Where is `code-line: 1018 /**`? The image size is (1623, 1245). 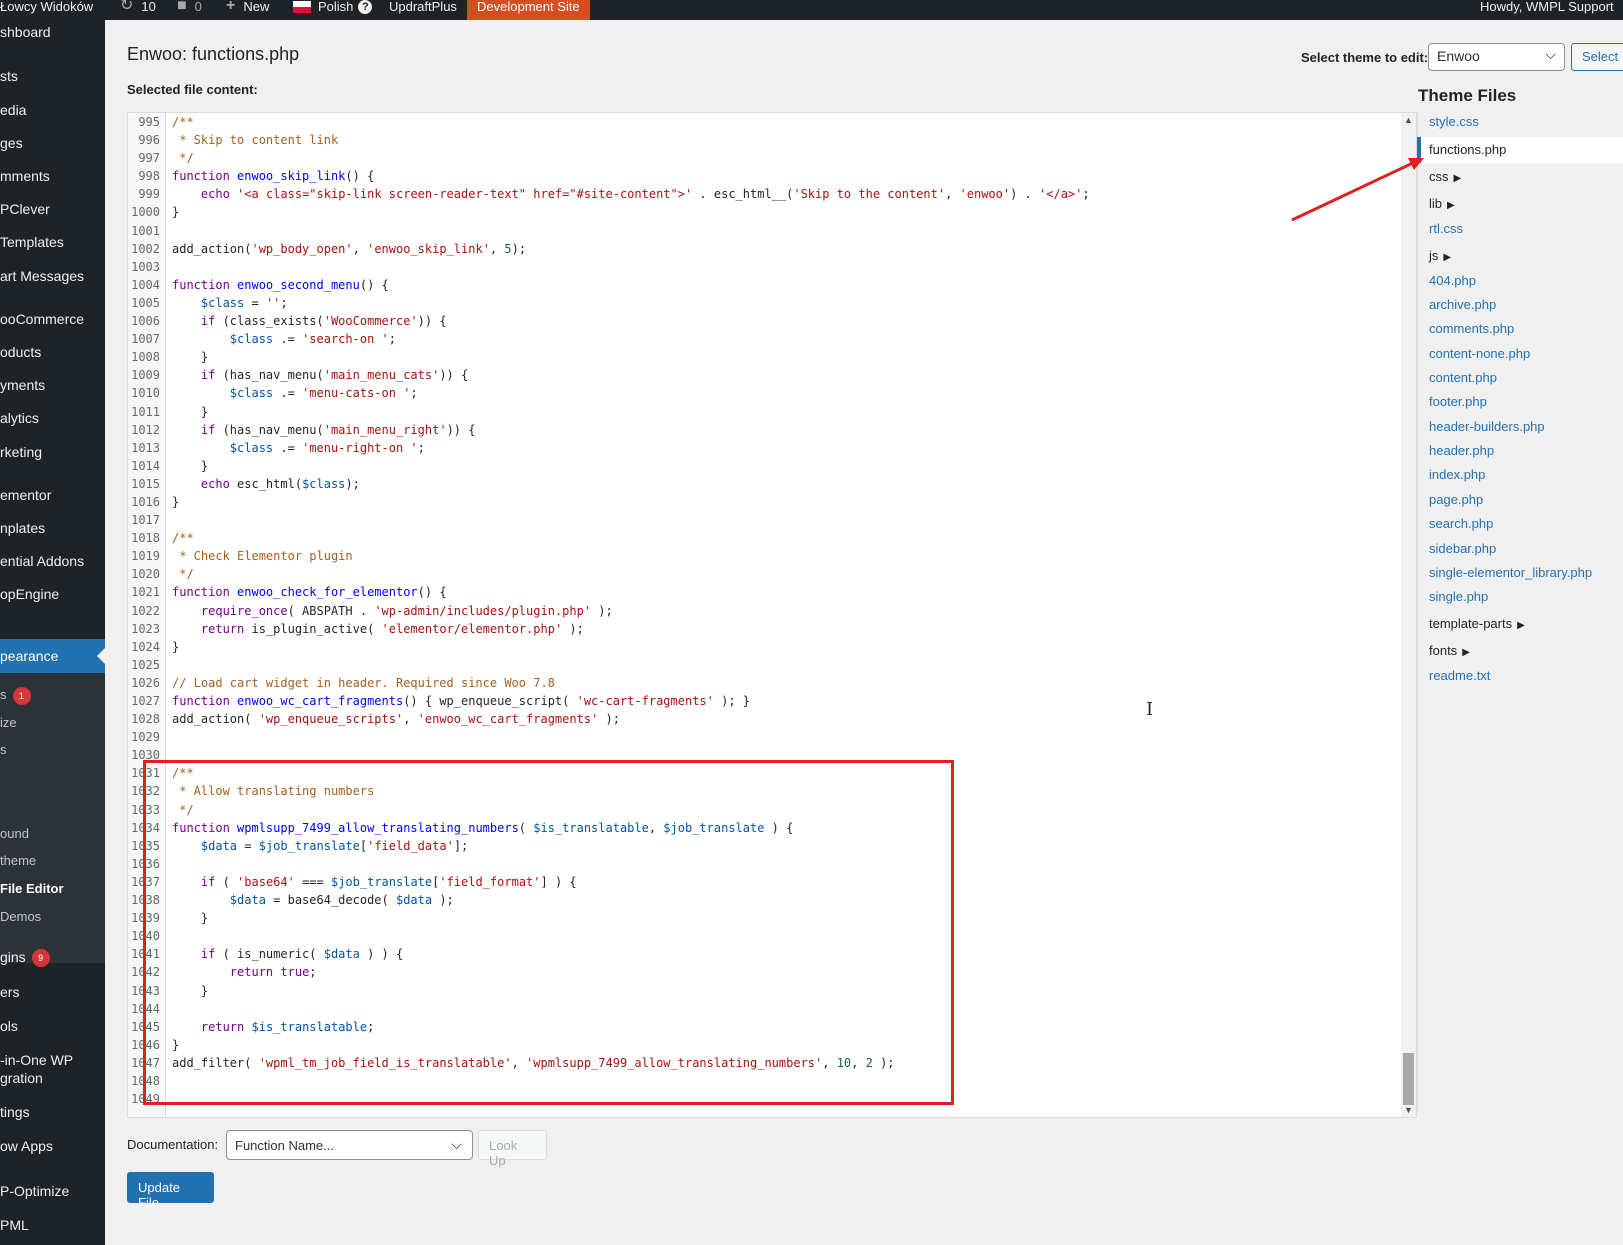 code-line: 1018 /** is located at coordinates (763, 538).